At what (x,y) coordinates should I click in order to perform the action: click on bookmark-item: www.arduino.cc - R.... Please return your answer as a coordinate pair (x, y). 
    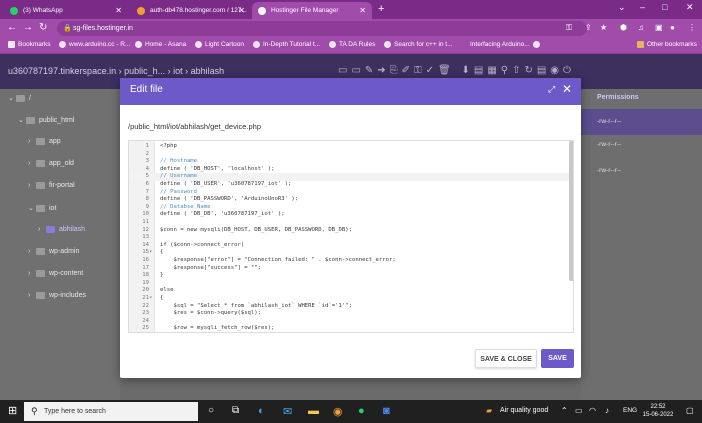
    Looking at the image, I should click on (94, 44).